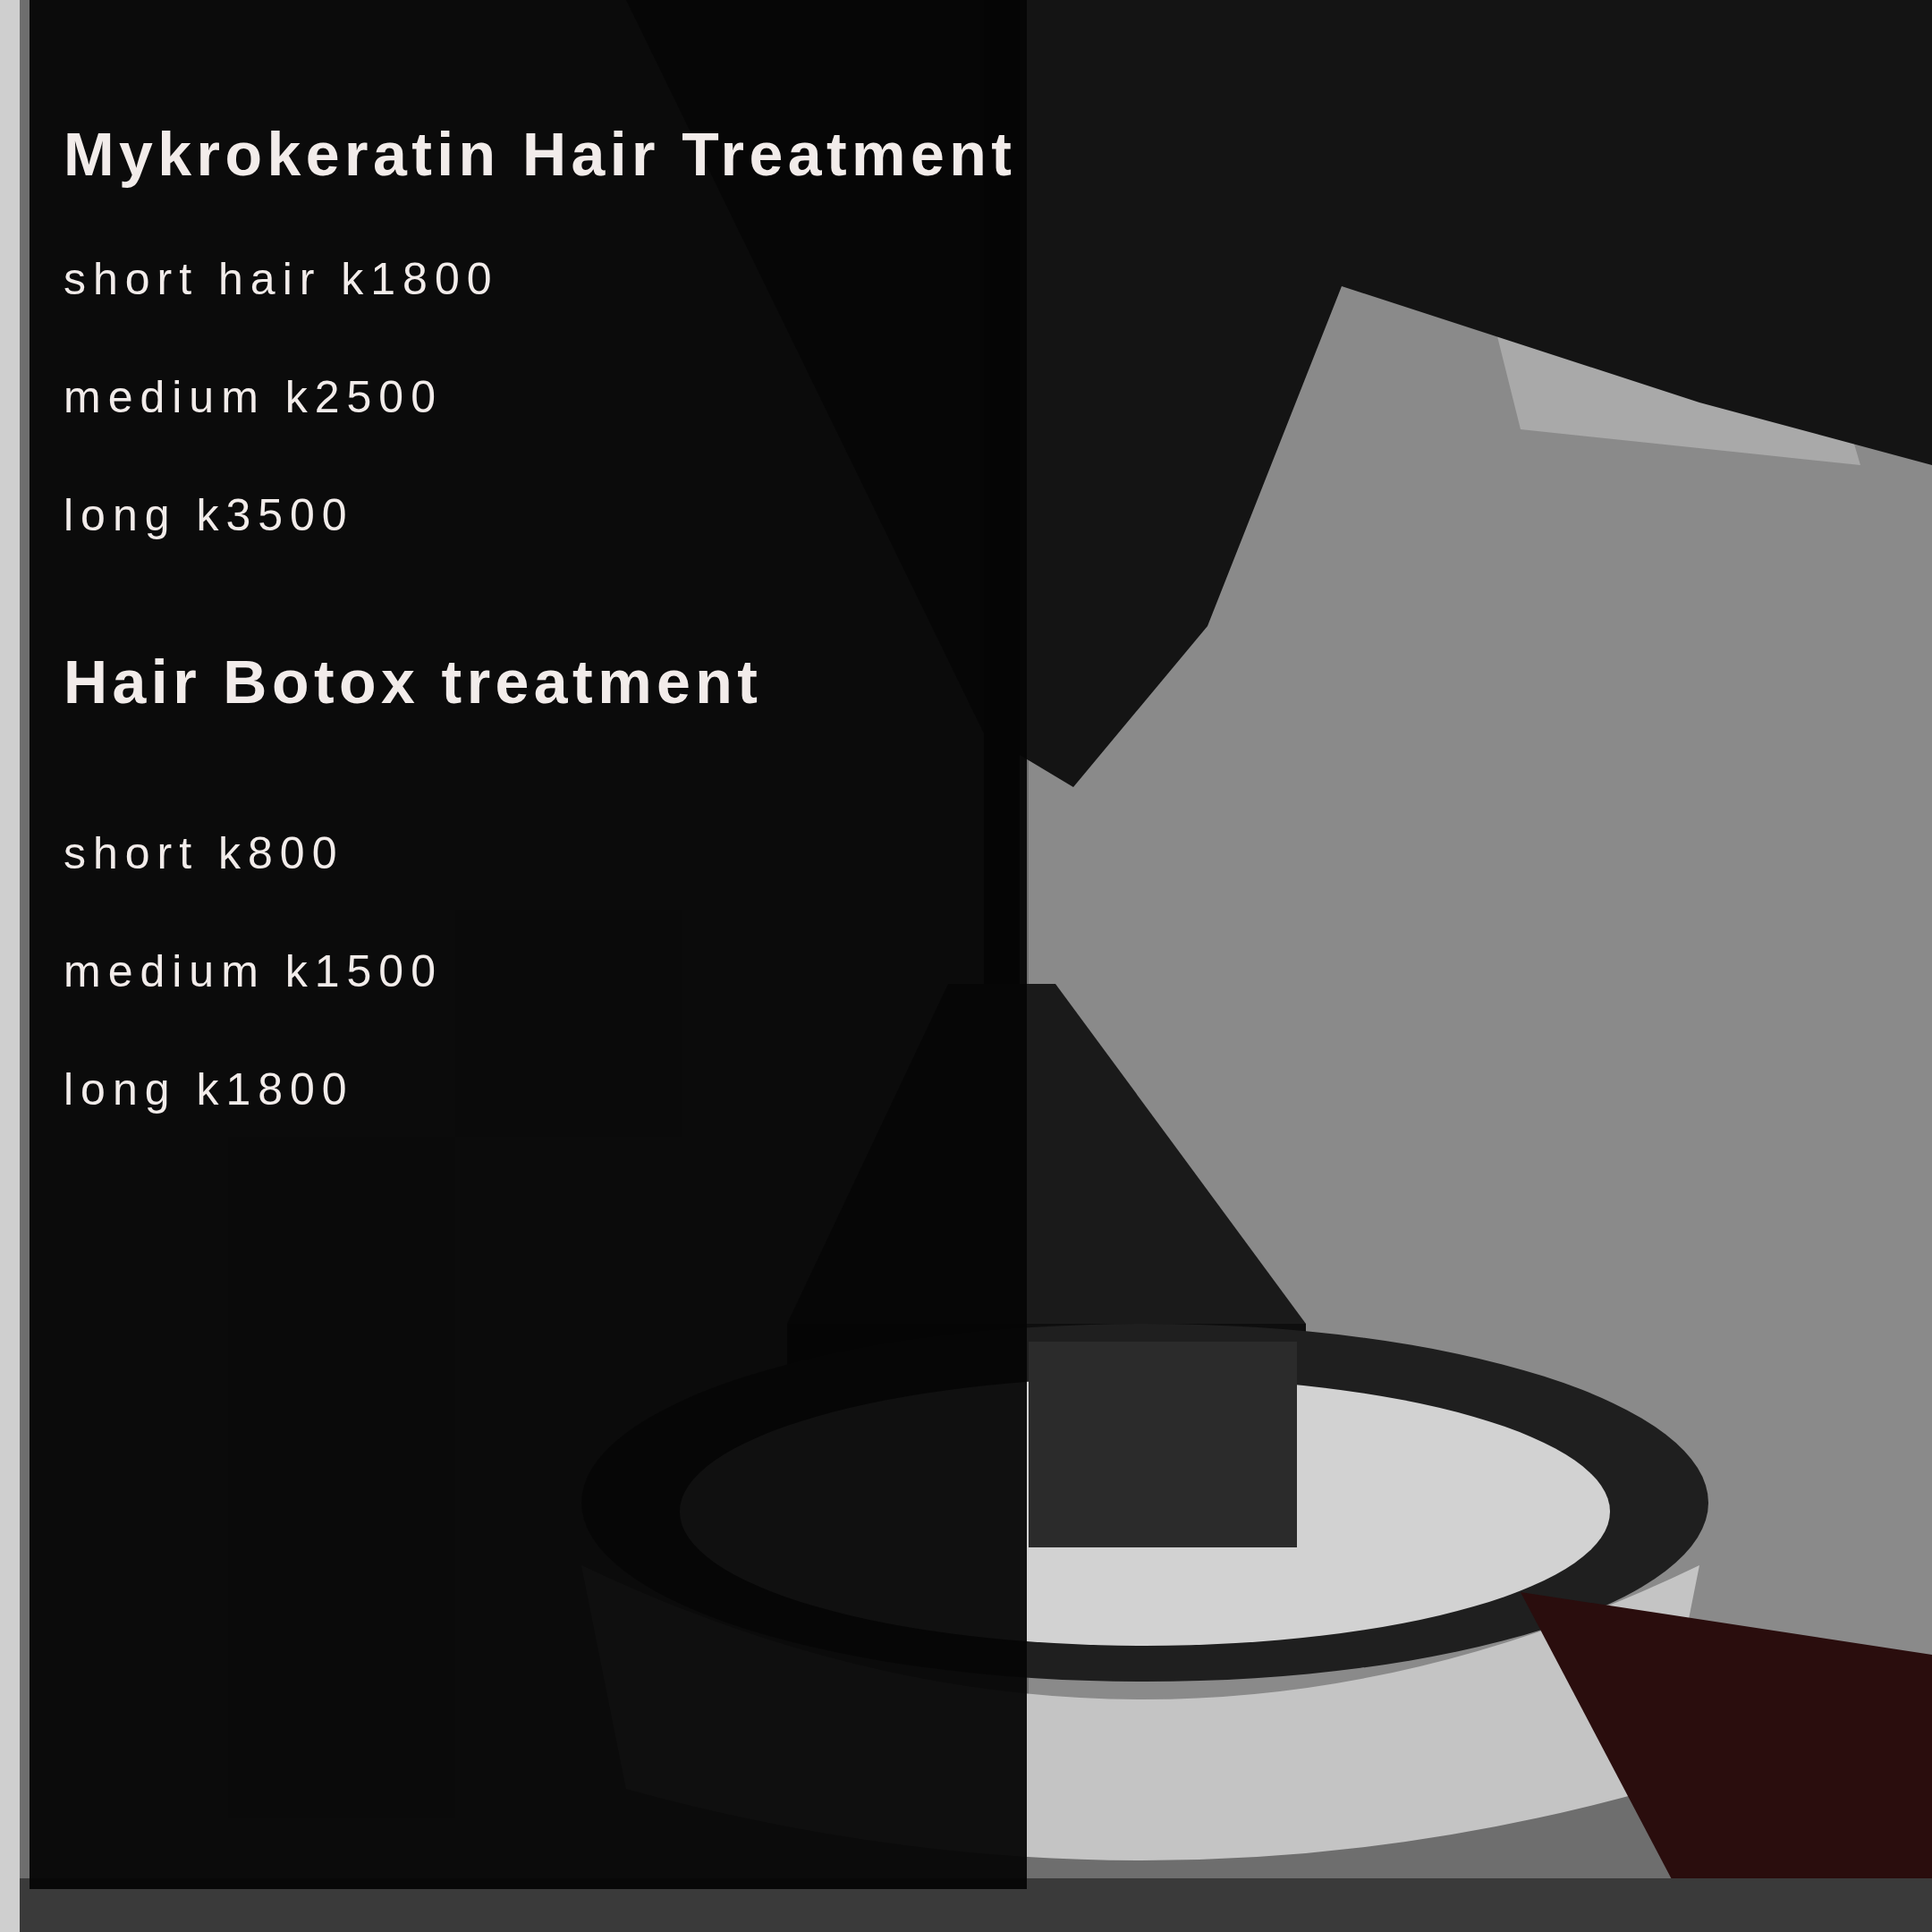 The height and width of the screenshot is (1932, 1932). Describe the element at coordinates (414, 682) in the screenshot. I see `section-heading: Hair Botox treatment` at that location.